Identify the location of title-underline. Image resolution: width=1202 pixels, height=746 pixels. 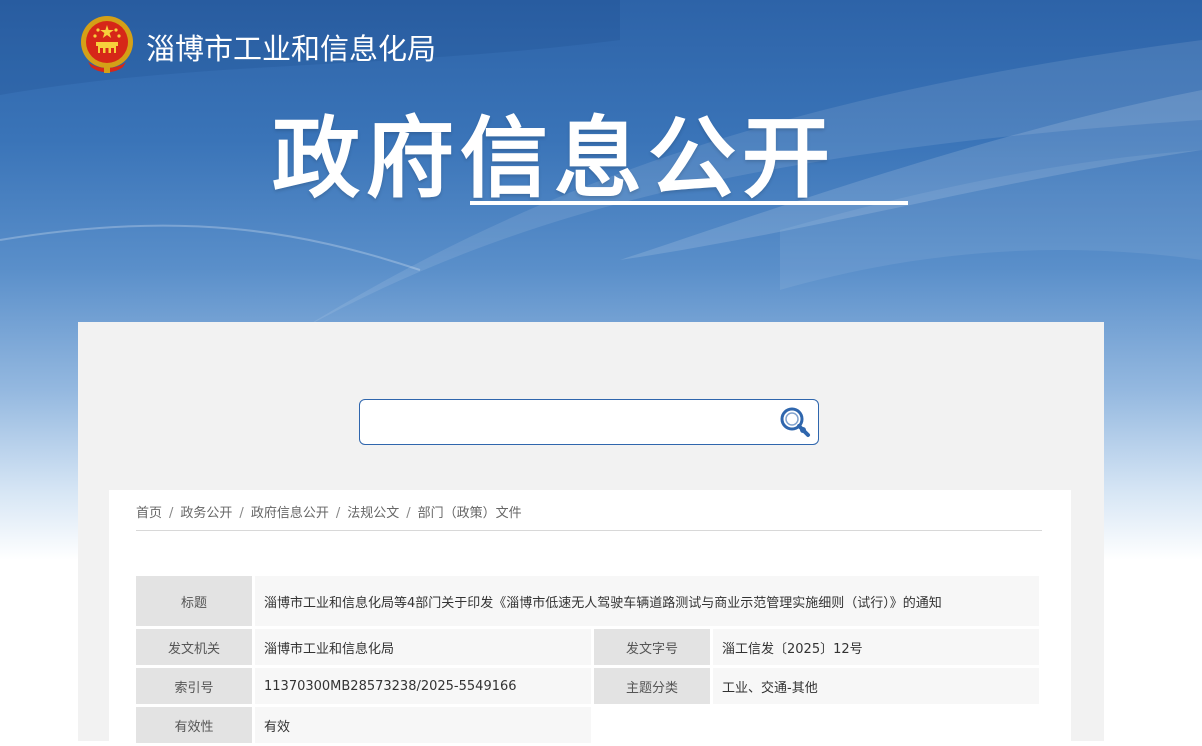
(689, 203).